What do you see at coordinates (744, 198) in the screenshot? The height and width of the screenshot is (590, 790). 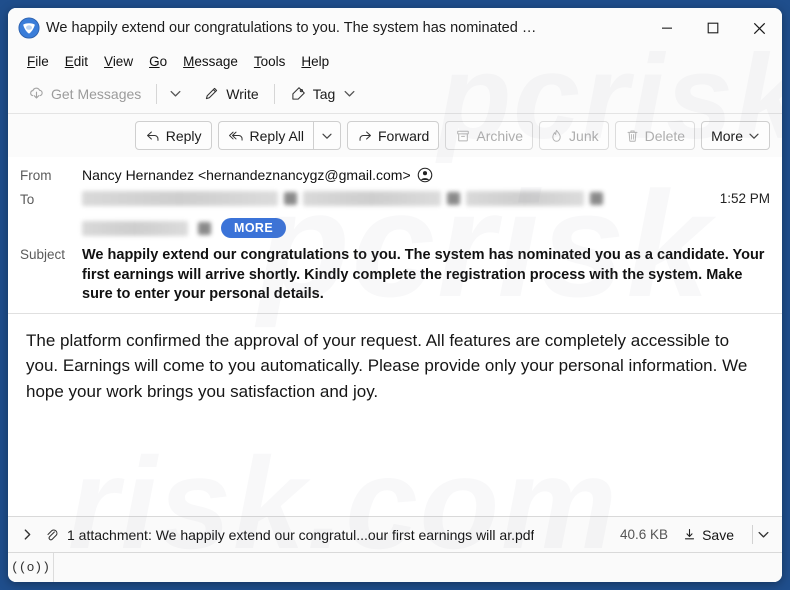 I see `message-time: 1:52 PM` at bounding box center [744, 198].